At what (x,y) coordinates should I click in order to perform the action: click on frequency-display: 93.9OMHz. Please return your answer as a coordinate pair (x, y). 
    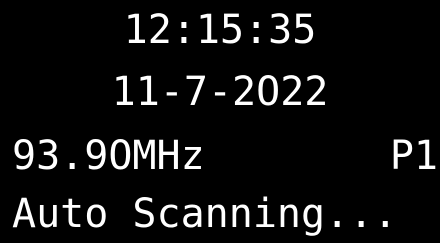
    Looking at the image, I should click on (108, 156).